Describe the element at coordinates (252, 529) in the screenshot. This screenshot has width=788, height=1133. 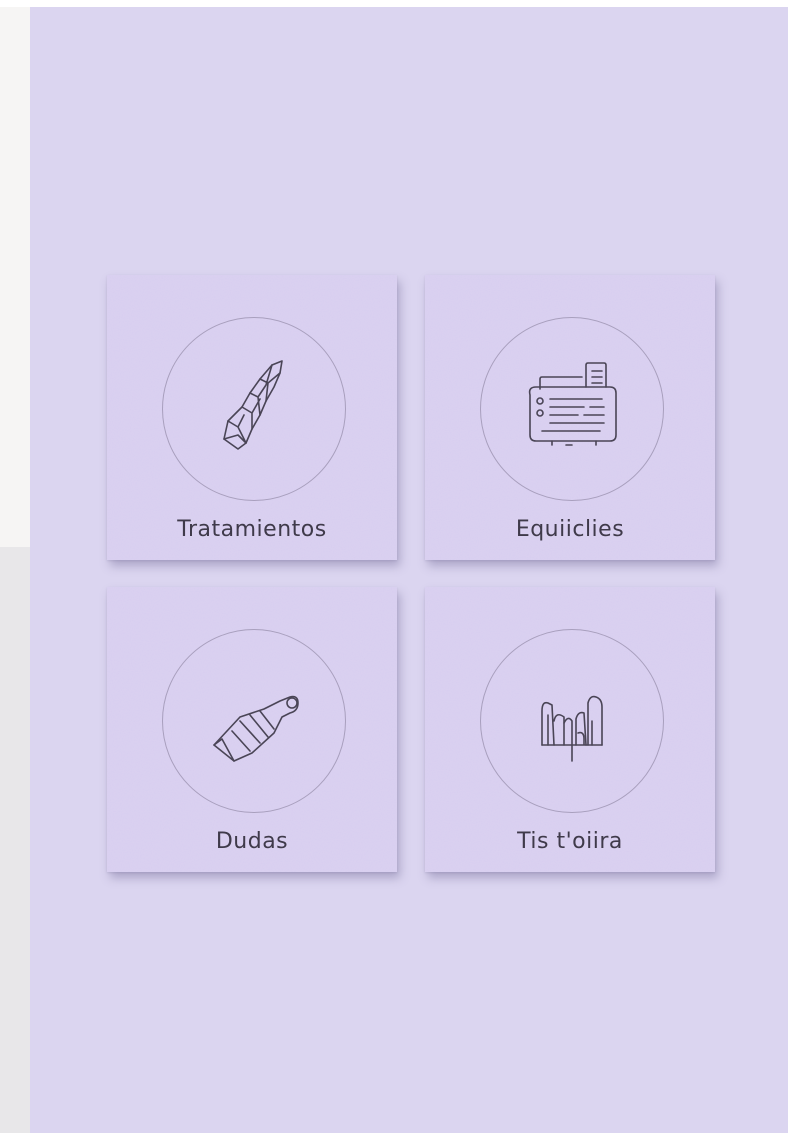
I see `tile-label: Tratamientos` at that location.